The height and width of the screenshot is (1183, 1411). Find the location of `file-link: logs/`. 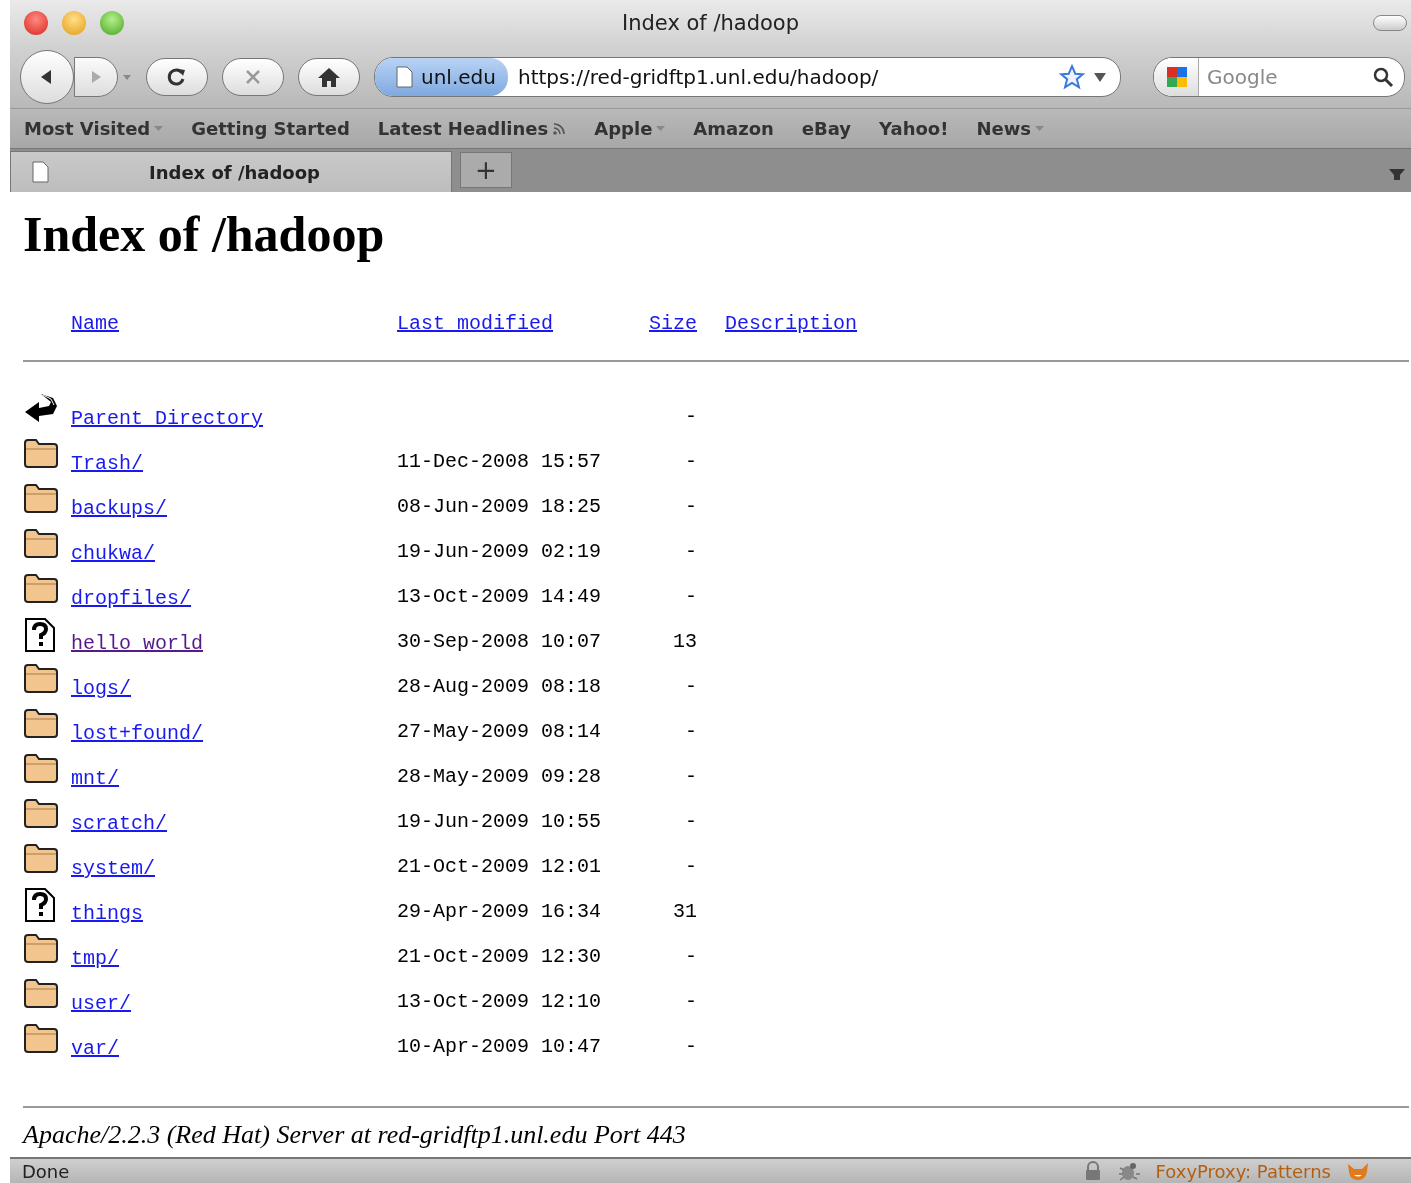

file-link: logs/ is located at coordinates (101, 688).